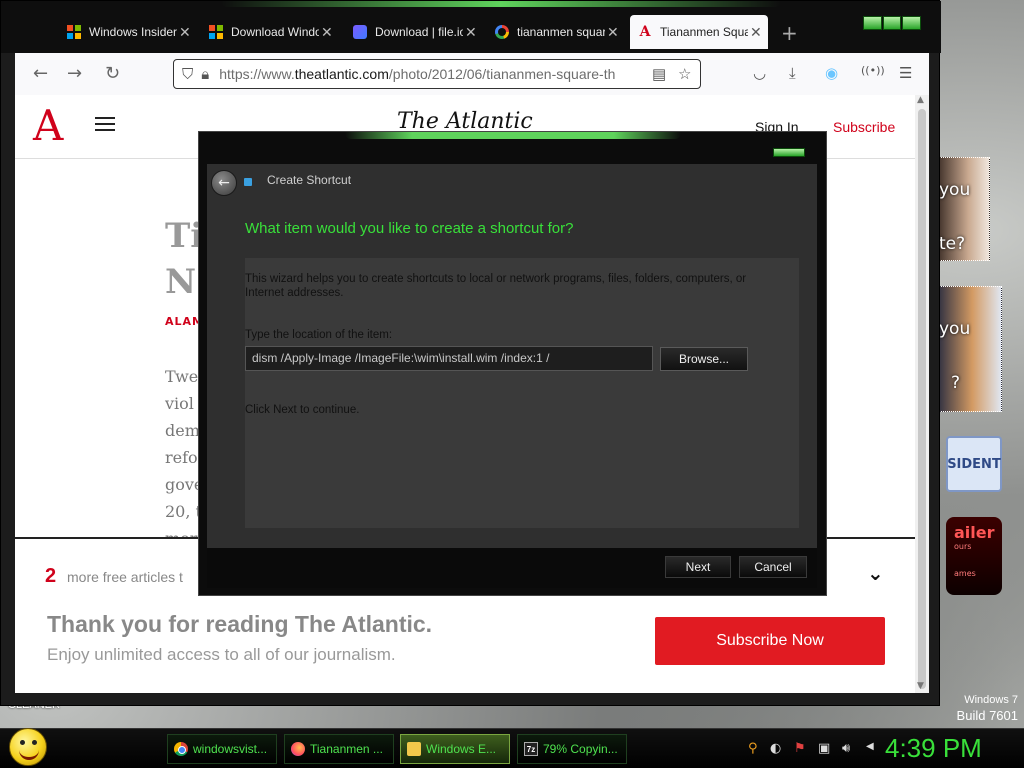  Describe the element at coordinates (969, 349) in the screenshot. I see `desktop-widget-card: you ?` at that location.